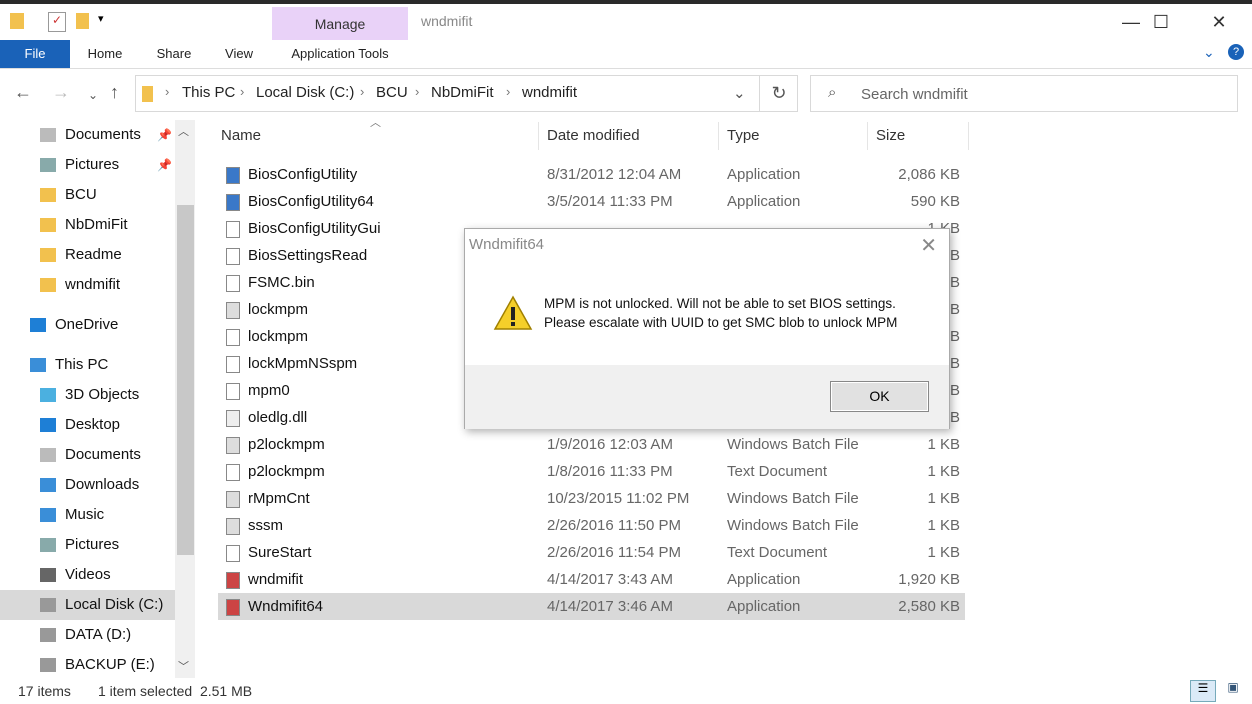  What do you see at coordinates (57, 22) in the screenshot?
I see `properties-icon: ✓` at bounding box center [57, 22].